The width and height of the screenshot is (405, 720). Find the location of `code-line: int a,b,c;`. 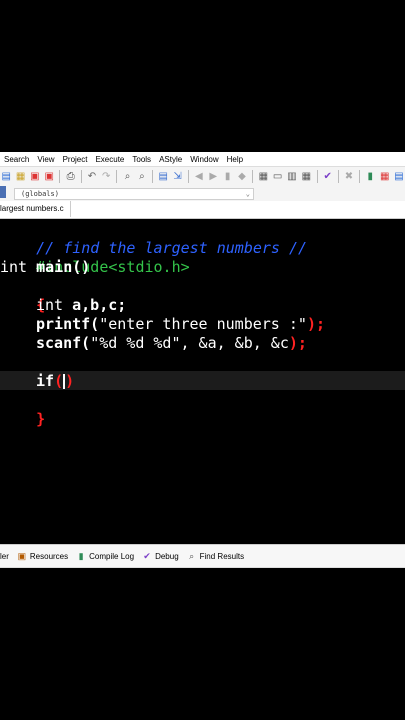

code-line: int a,b,c; is located at coordinates (81, 305).